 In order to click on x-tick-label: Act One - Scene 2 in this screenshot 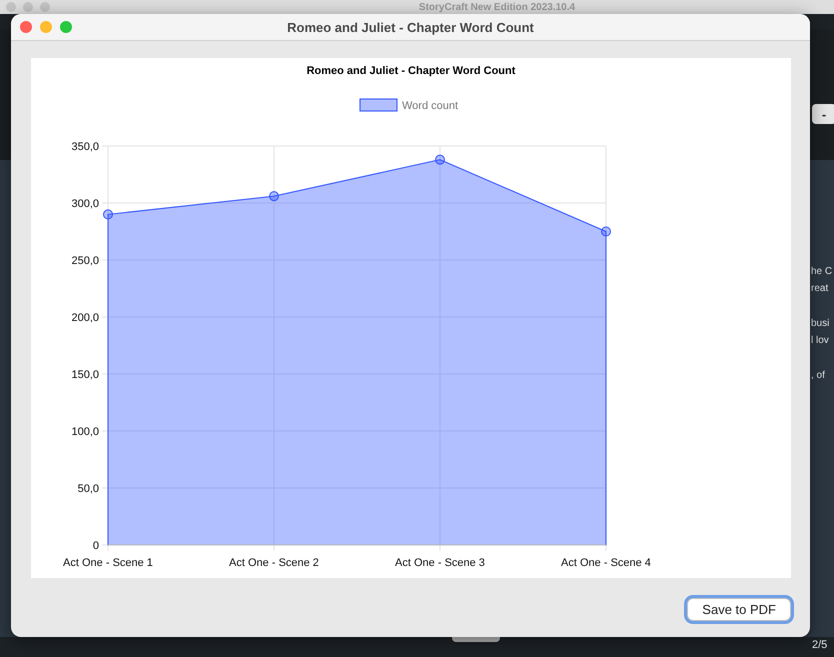, I will do `click(274, 563)`.